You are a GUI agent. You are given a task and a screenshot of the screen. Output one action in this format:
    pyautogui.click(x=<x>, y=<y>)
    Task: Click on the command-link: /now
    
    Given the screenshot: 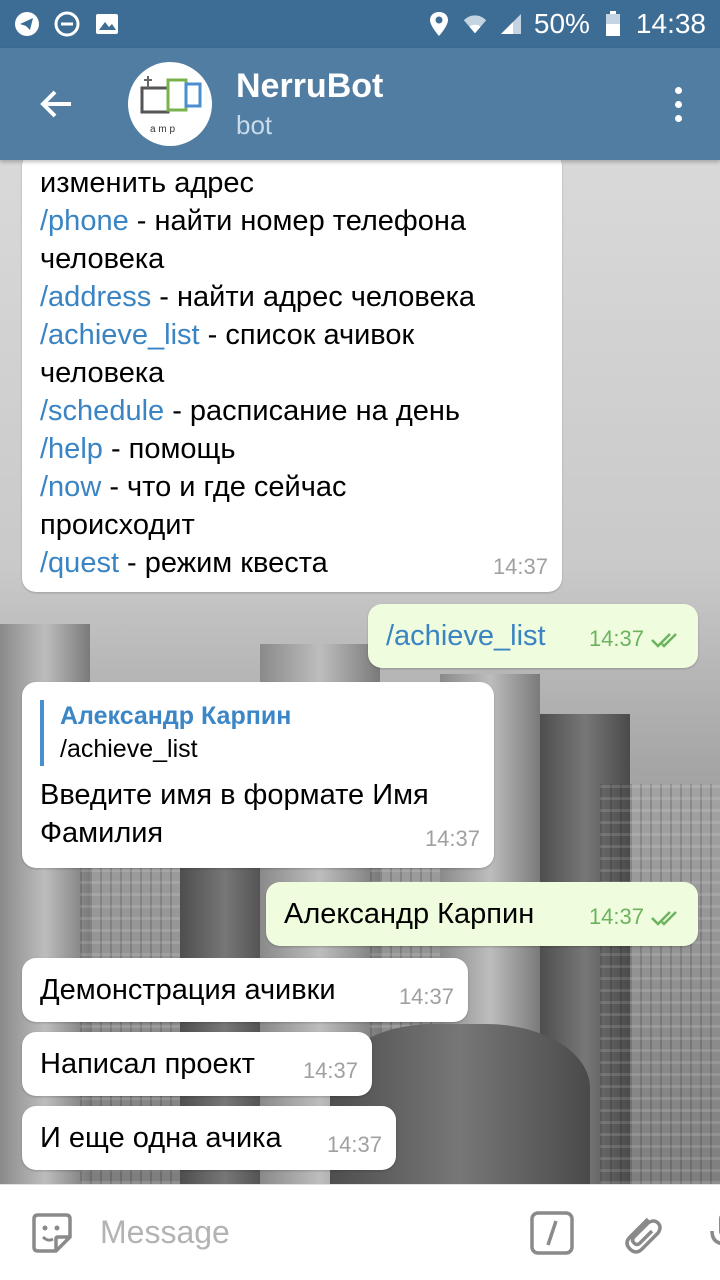 What is the action you would take?
    pyautogui.click(x=70, y=487)
    